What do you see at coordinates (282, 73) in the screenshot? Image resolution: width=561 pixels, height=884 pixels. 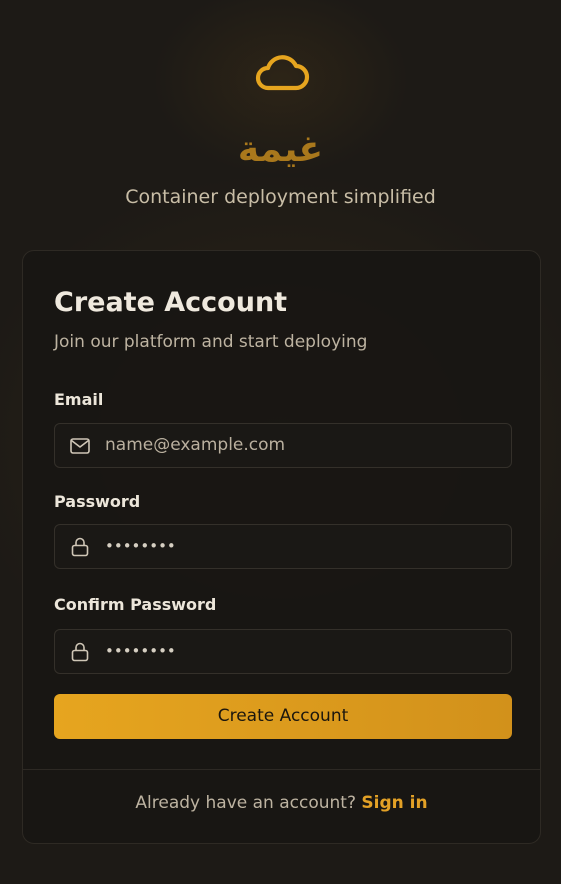 I see `cloud-icon` at bounding box center [282, 73].